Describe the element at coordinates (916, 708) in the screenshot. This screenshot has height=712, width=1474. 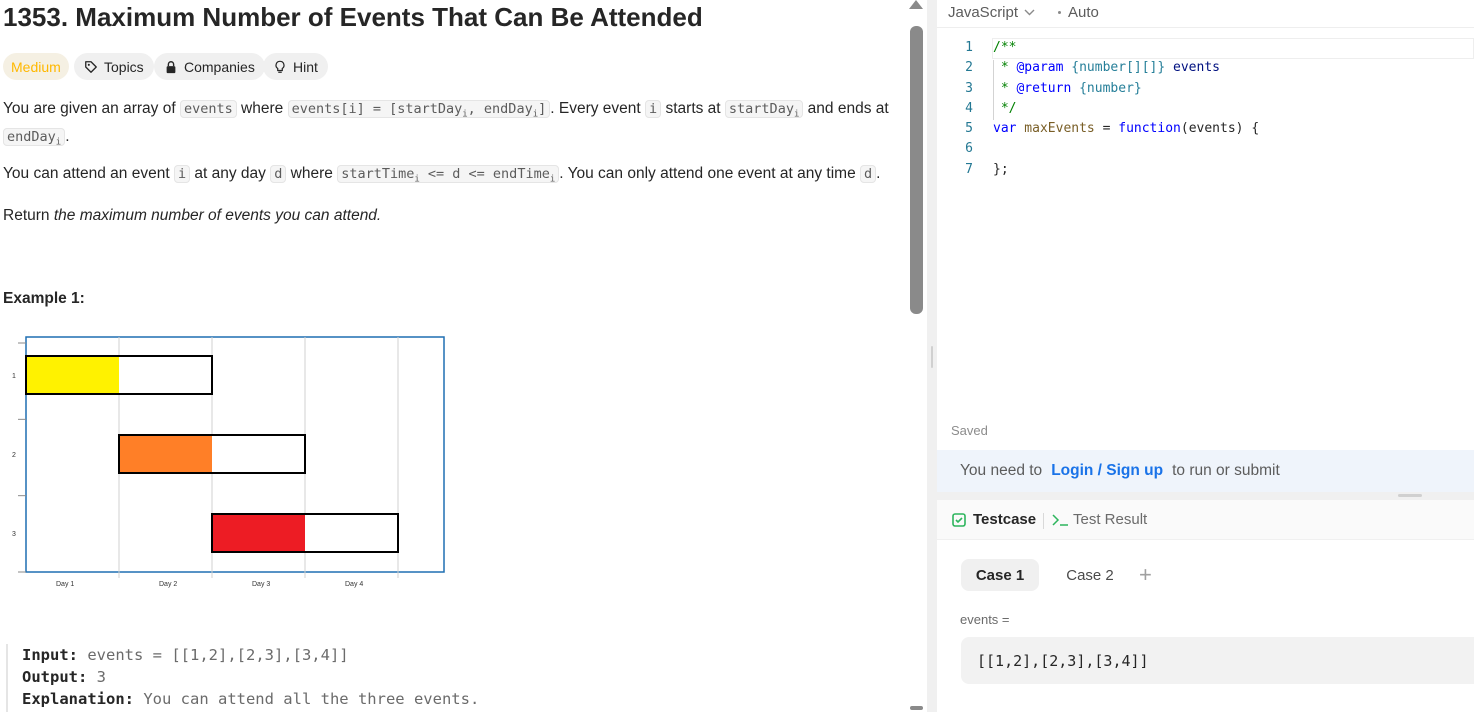
I see `scroll-down-arrow-icon` at that location.